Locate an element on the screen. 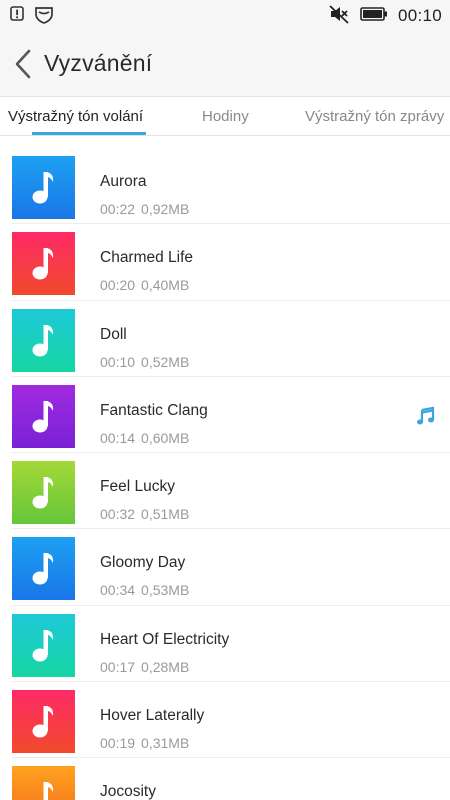 This screenshot has width=450, height=800. ringtone-duration: 00:19 is located at coordinates (118, 743).